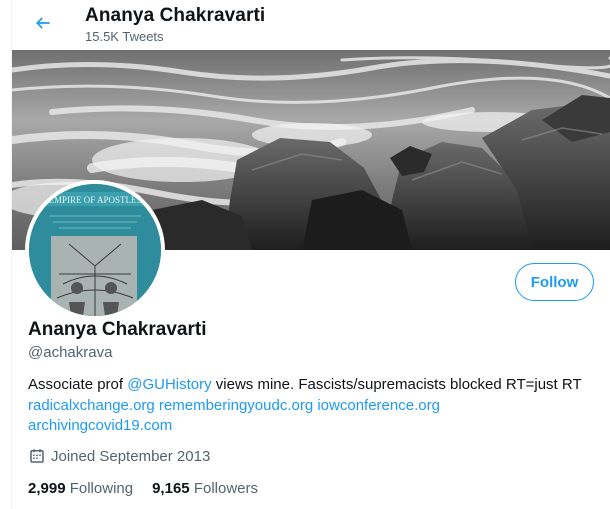 This screenshot has height=509, width=610. Describe the element at coordinates (124, 36) in the screenshot. I see `tweet-count: 15.5K Tweets` at that location.